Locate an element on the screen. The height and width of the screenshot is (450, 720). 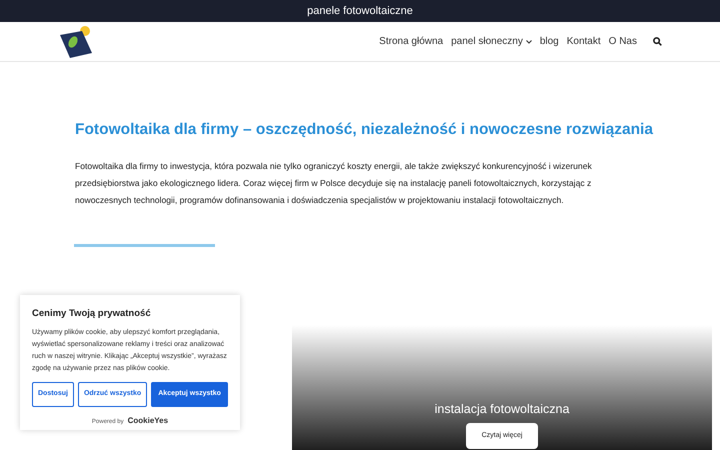
article-heading: Fotowoltaika dla firmy – oszczędność, niezależność i nowoczesne rozwiązania is located at coordinates (364, 130).